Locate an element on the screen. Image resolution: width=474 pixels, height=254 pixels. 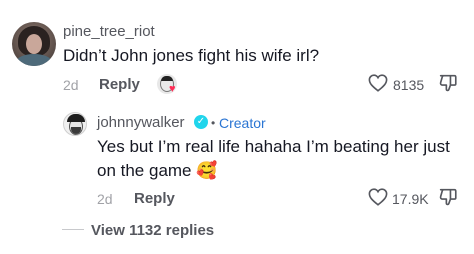
commenter-username: pine_tree_riot is located at coordinates (109, 31).